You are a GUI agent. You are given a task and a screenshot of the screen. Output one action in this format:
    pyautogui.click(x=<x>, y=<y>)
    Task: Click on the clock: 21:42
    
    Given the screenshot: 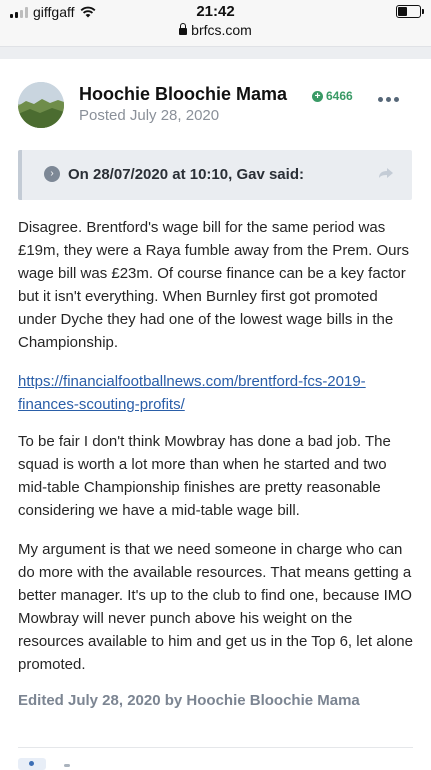 What is the action you would take?
    pyautogui.click(x=215, y=11)
    